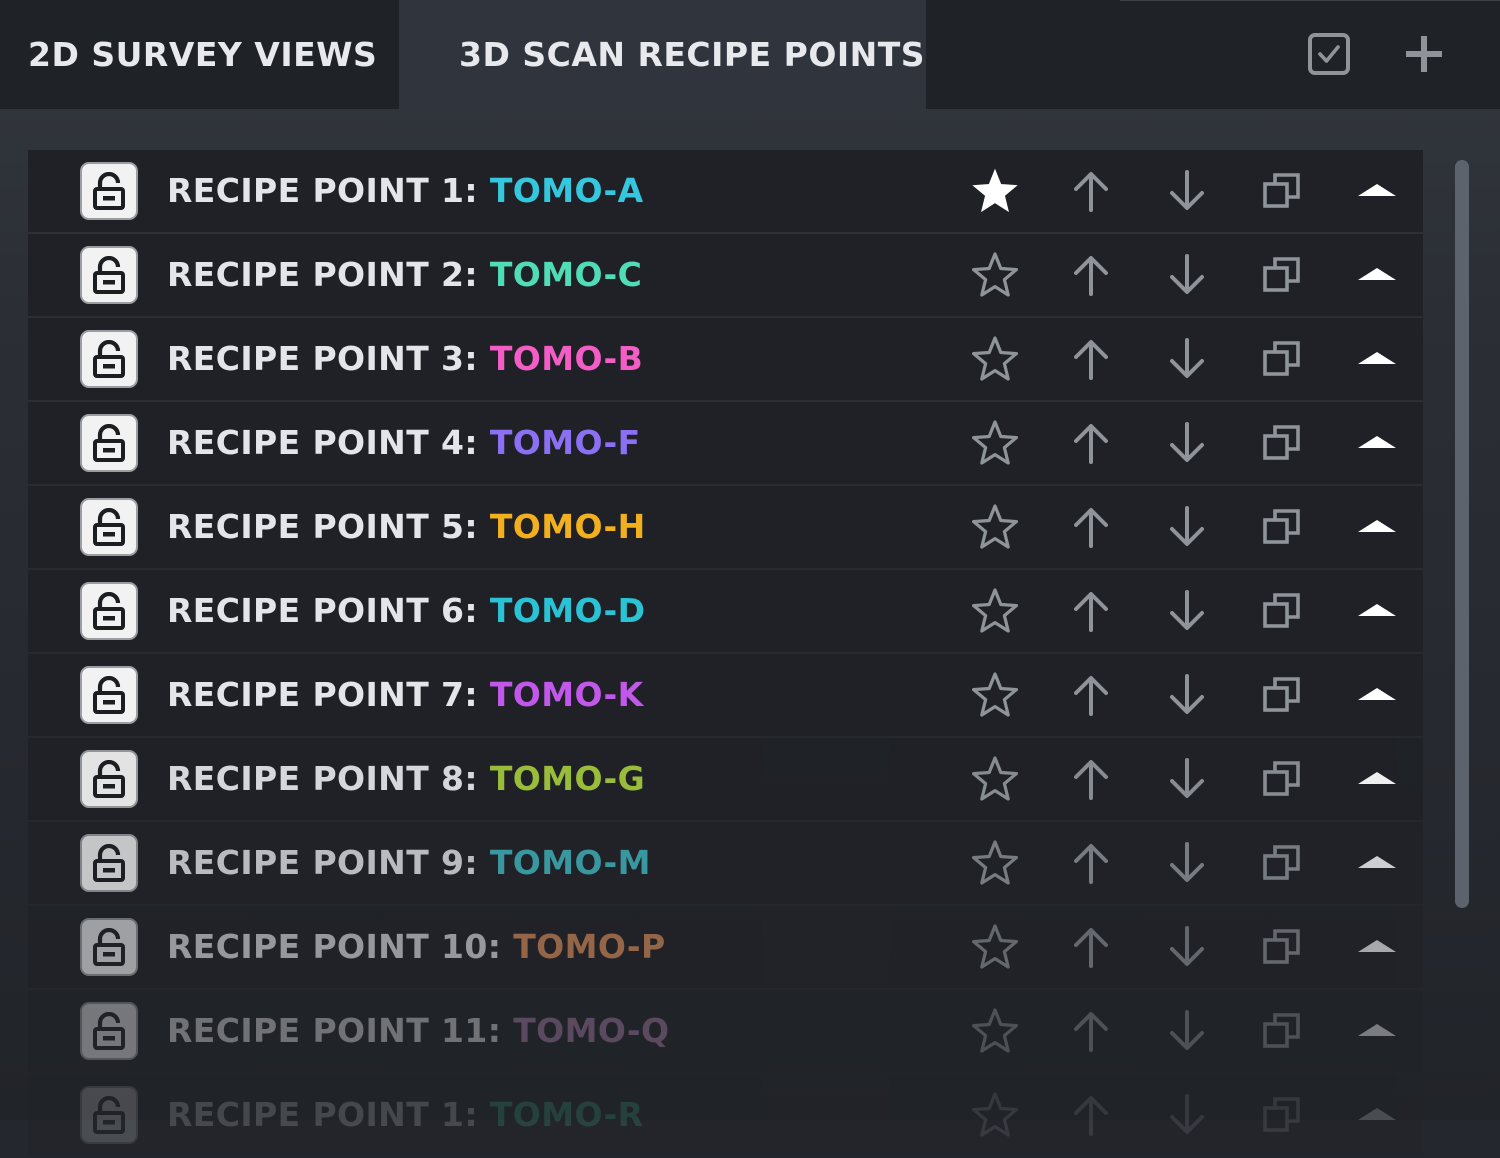 This screenshot has height=1158, width=1500. I want to click on recipe-point-prefix: RECIPE POINT 1:, so click(322, 190).